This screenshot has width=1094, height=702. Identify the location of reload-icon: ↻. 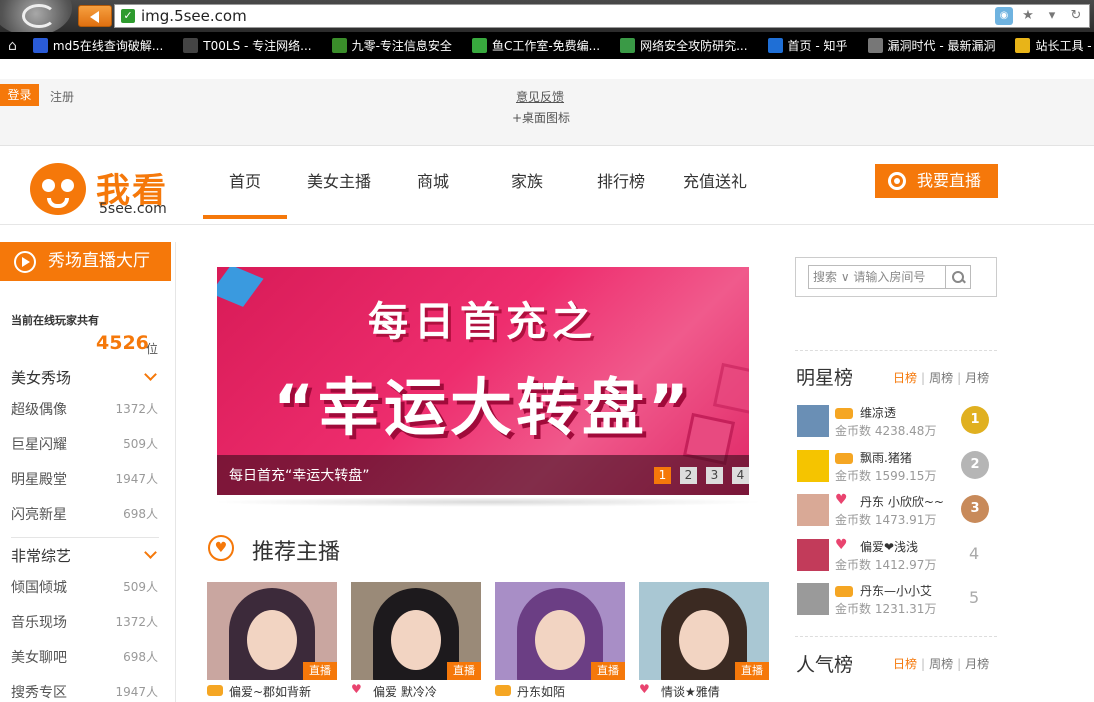
(1076, 16).